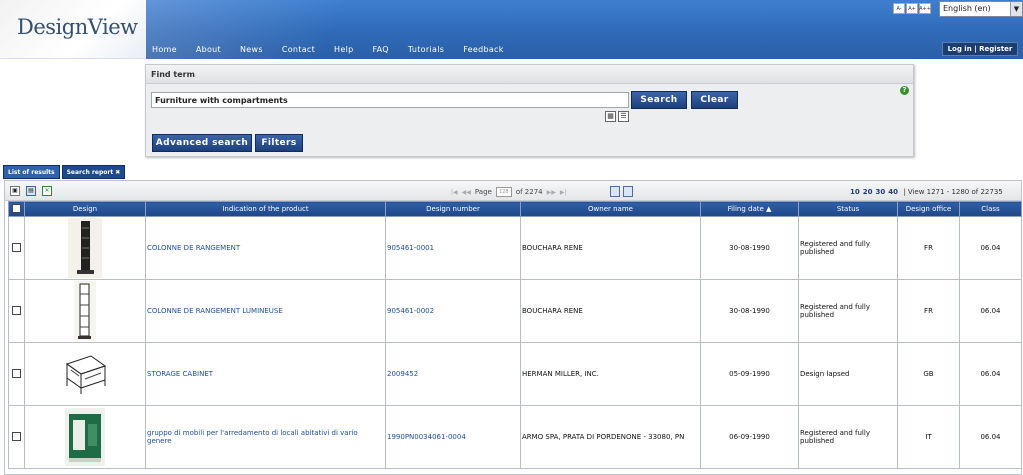 This screenshot has height=475, width=1023. I want to click on filters-button: Filters, so click(279, 143).